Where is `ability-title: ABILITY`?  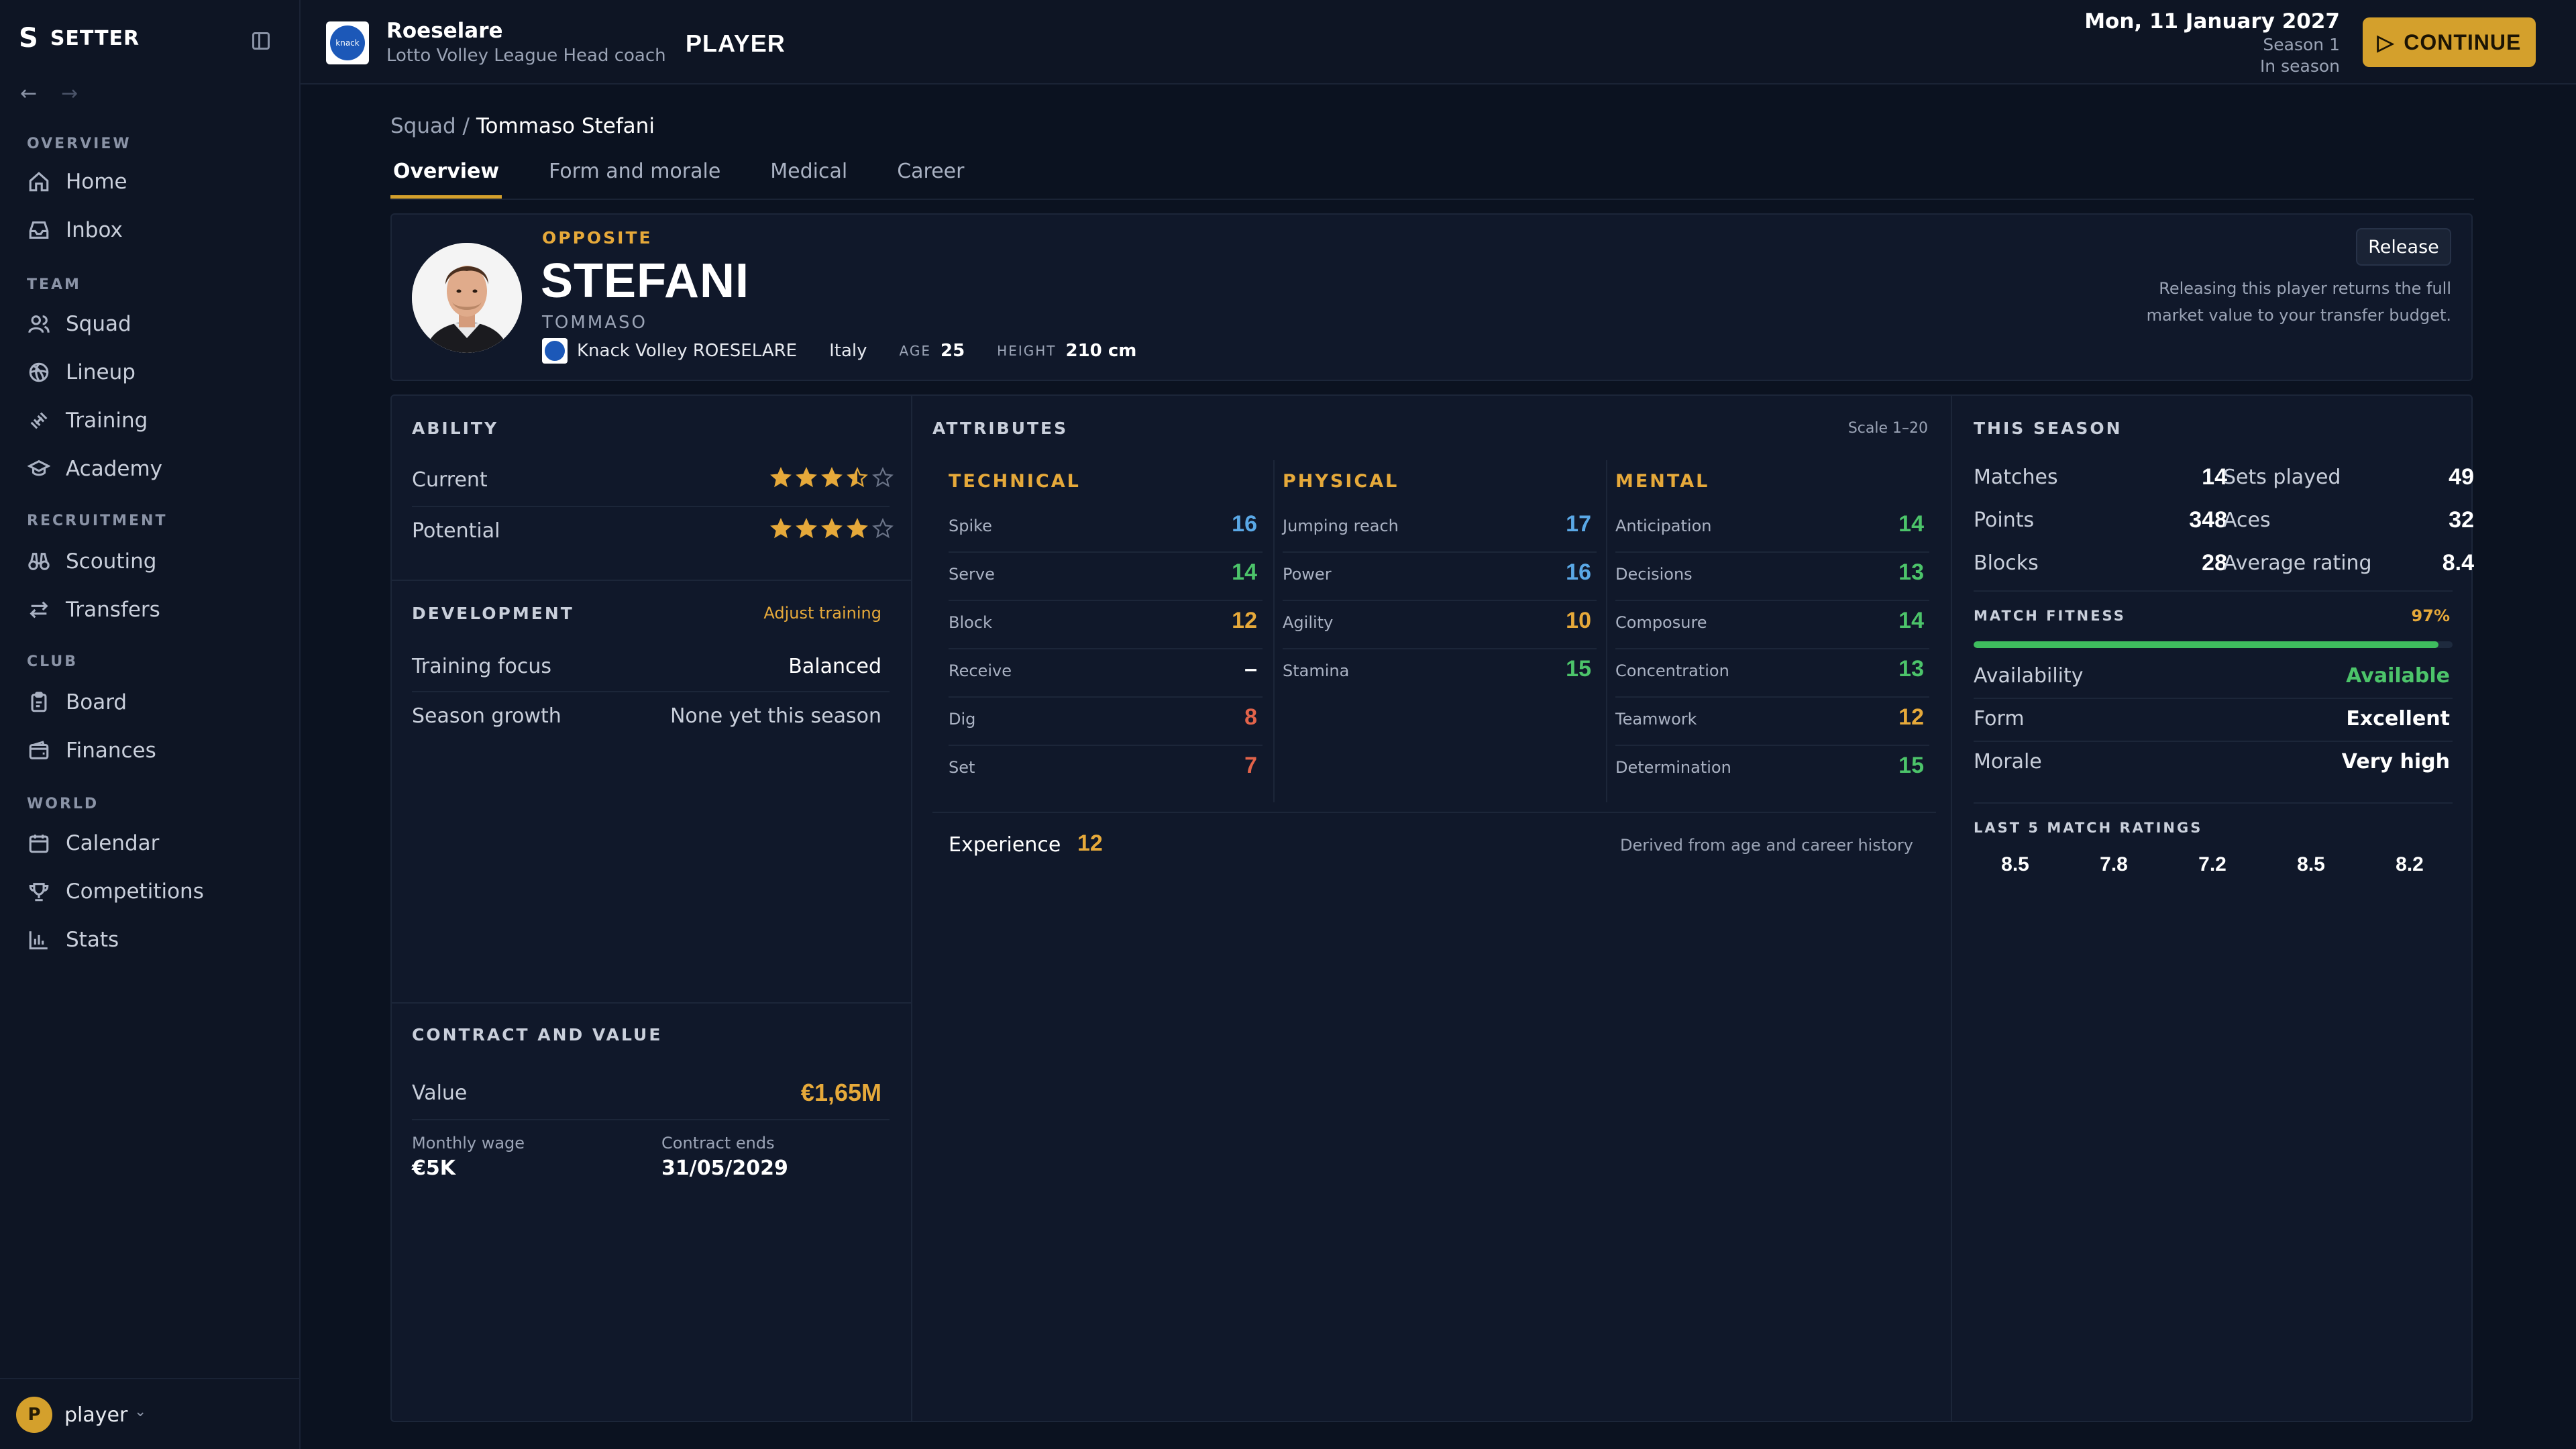 ability-title: ABILITY is located at coordinates (455, 428).